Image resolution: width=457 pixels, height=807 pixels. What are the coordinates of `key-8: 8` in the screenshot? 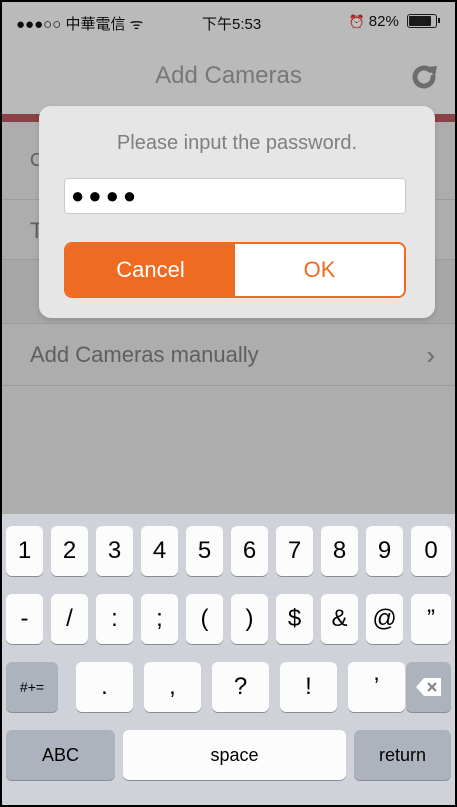 It's located at (339, 551).